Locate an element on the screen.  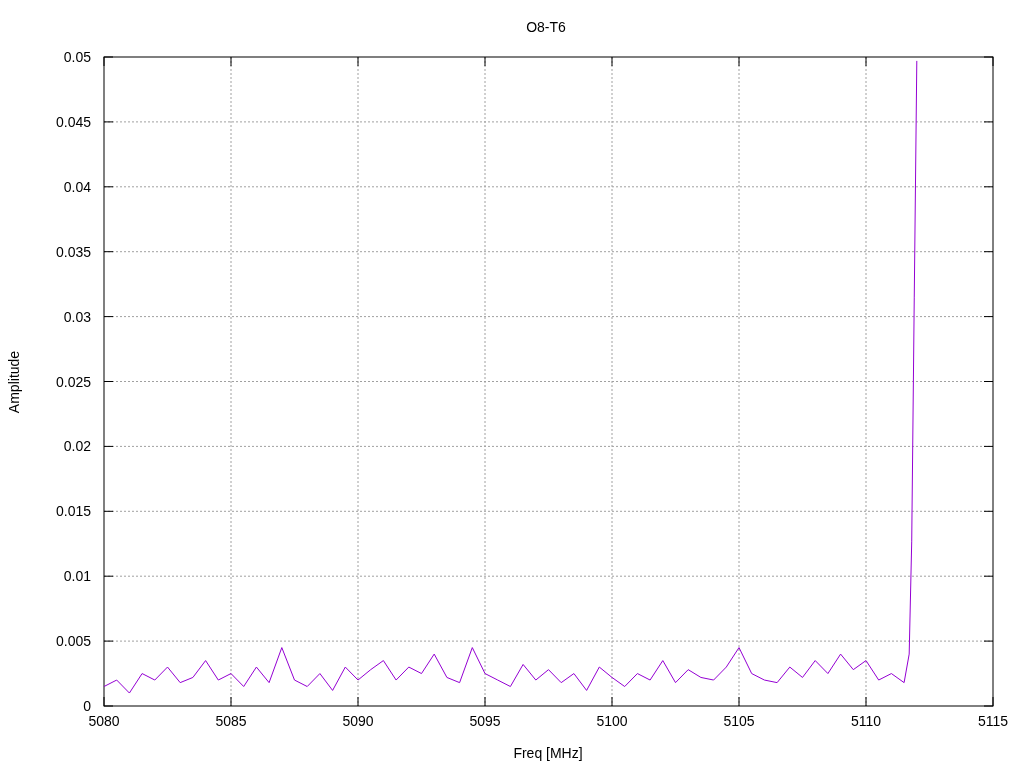
y-tick-label: 0.035 is located at coordinates (73, 251).